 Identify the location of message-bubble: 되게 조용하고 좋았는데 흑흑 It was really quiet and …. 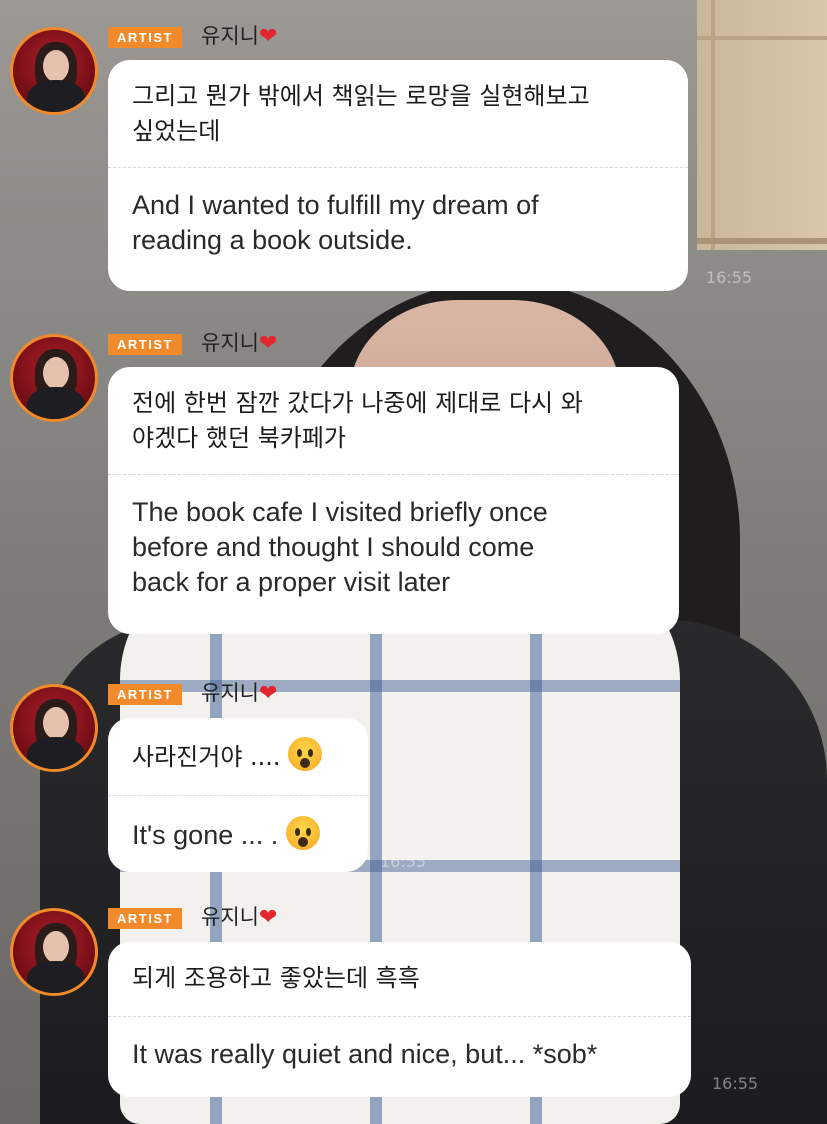
(399, 1019).